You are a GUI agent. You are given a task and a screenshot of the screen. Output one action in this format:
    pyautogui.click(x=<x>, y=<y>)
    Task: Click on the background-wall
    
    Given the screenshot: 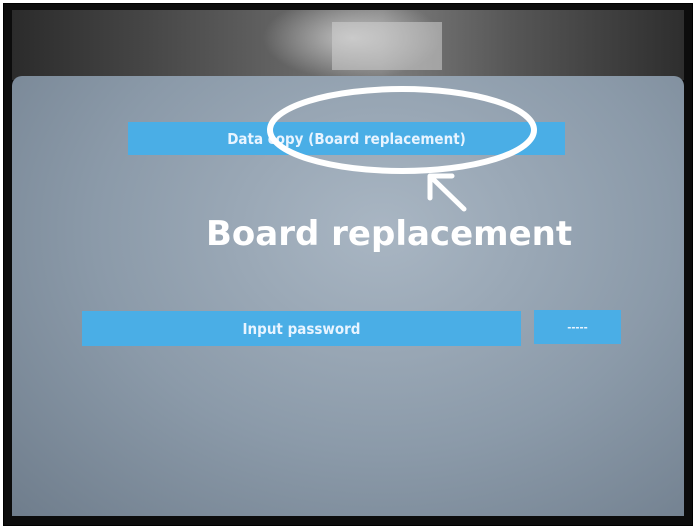 What is the action you would take?
    pyautogui.click(x=348, y=45)
    